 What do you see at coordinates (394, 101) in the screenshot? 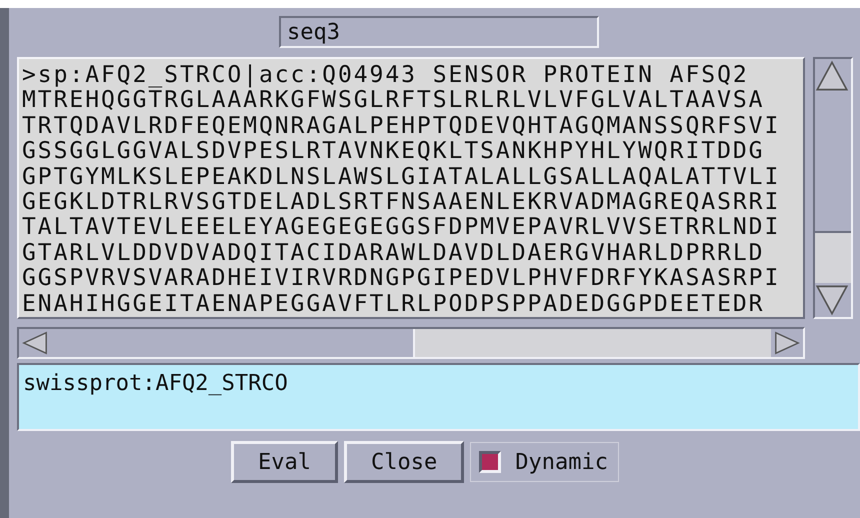
I see `sequence-line: MTREHQGGTRGLAAARKGFWSGLRFTSLRLRLVLVFGLVALTAAVSA` at bounding box center [394, 101].